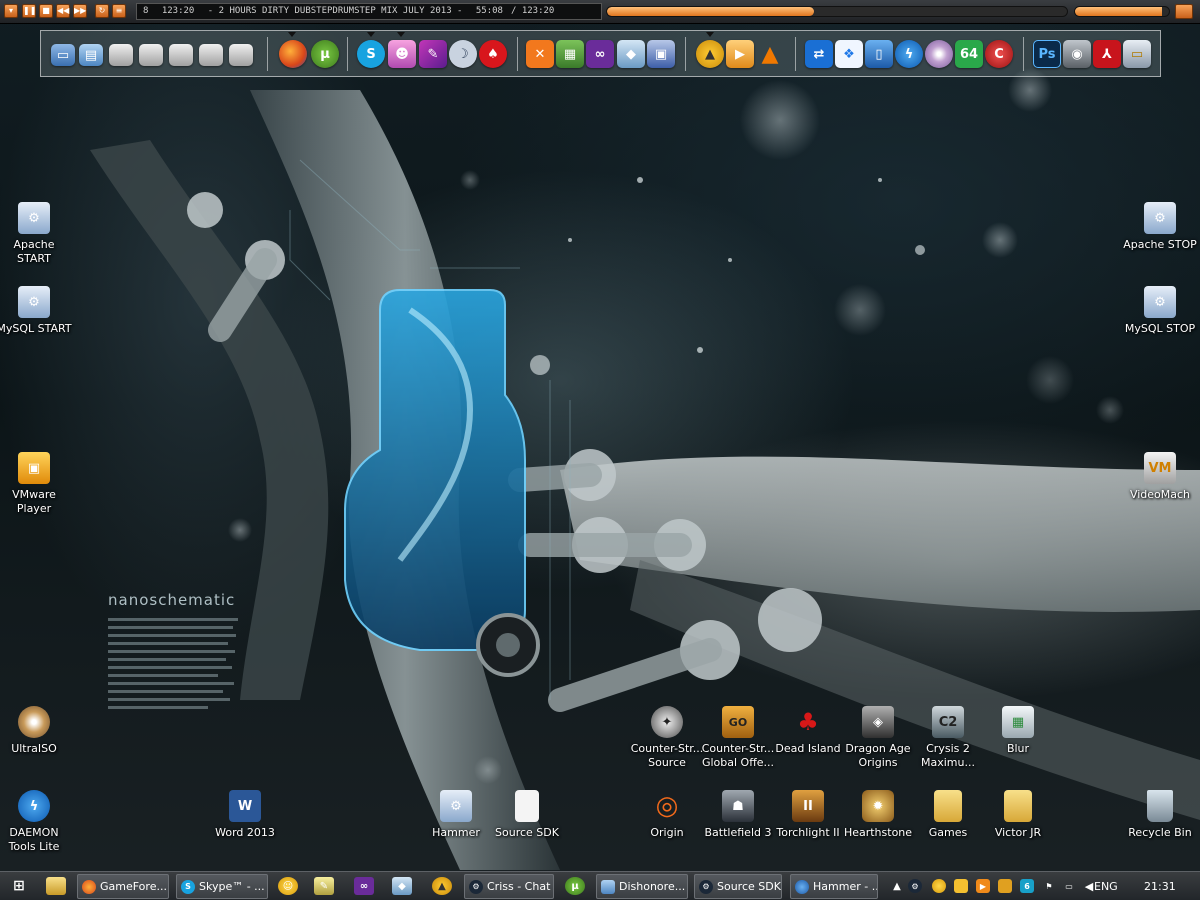 The height and width of the screenshot is (900, 1200). Describe the element at coordinates (667, 806) in the screenshot. I see `origin-icon: ◎` at that location.